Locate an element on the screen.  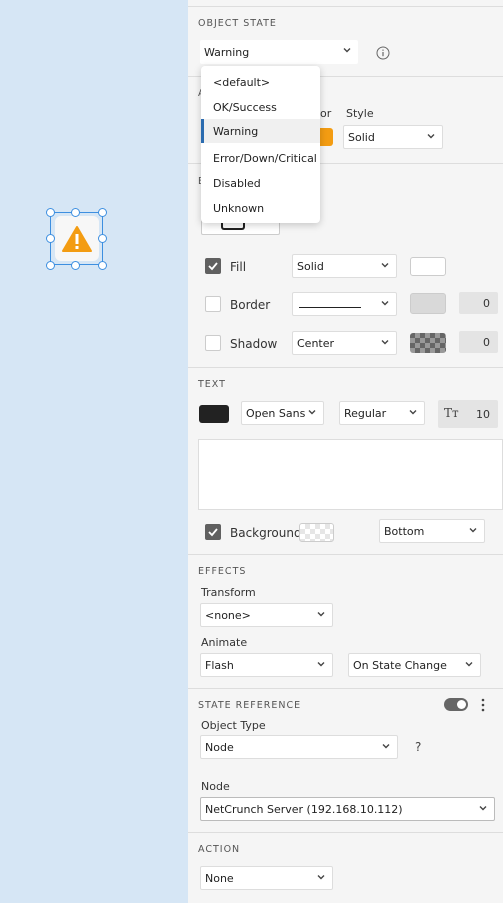
transform-select: <none> is located at coordinates (266, 615).